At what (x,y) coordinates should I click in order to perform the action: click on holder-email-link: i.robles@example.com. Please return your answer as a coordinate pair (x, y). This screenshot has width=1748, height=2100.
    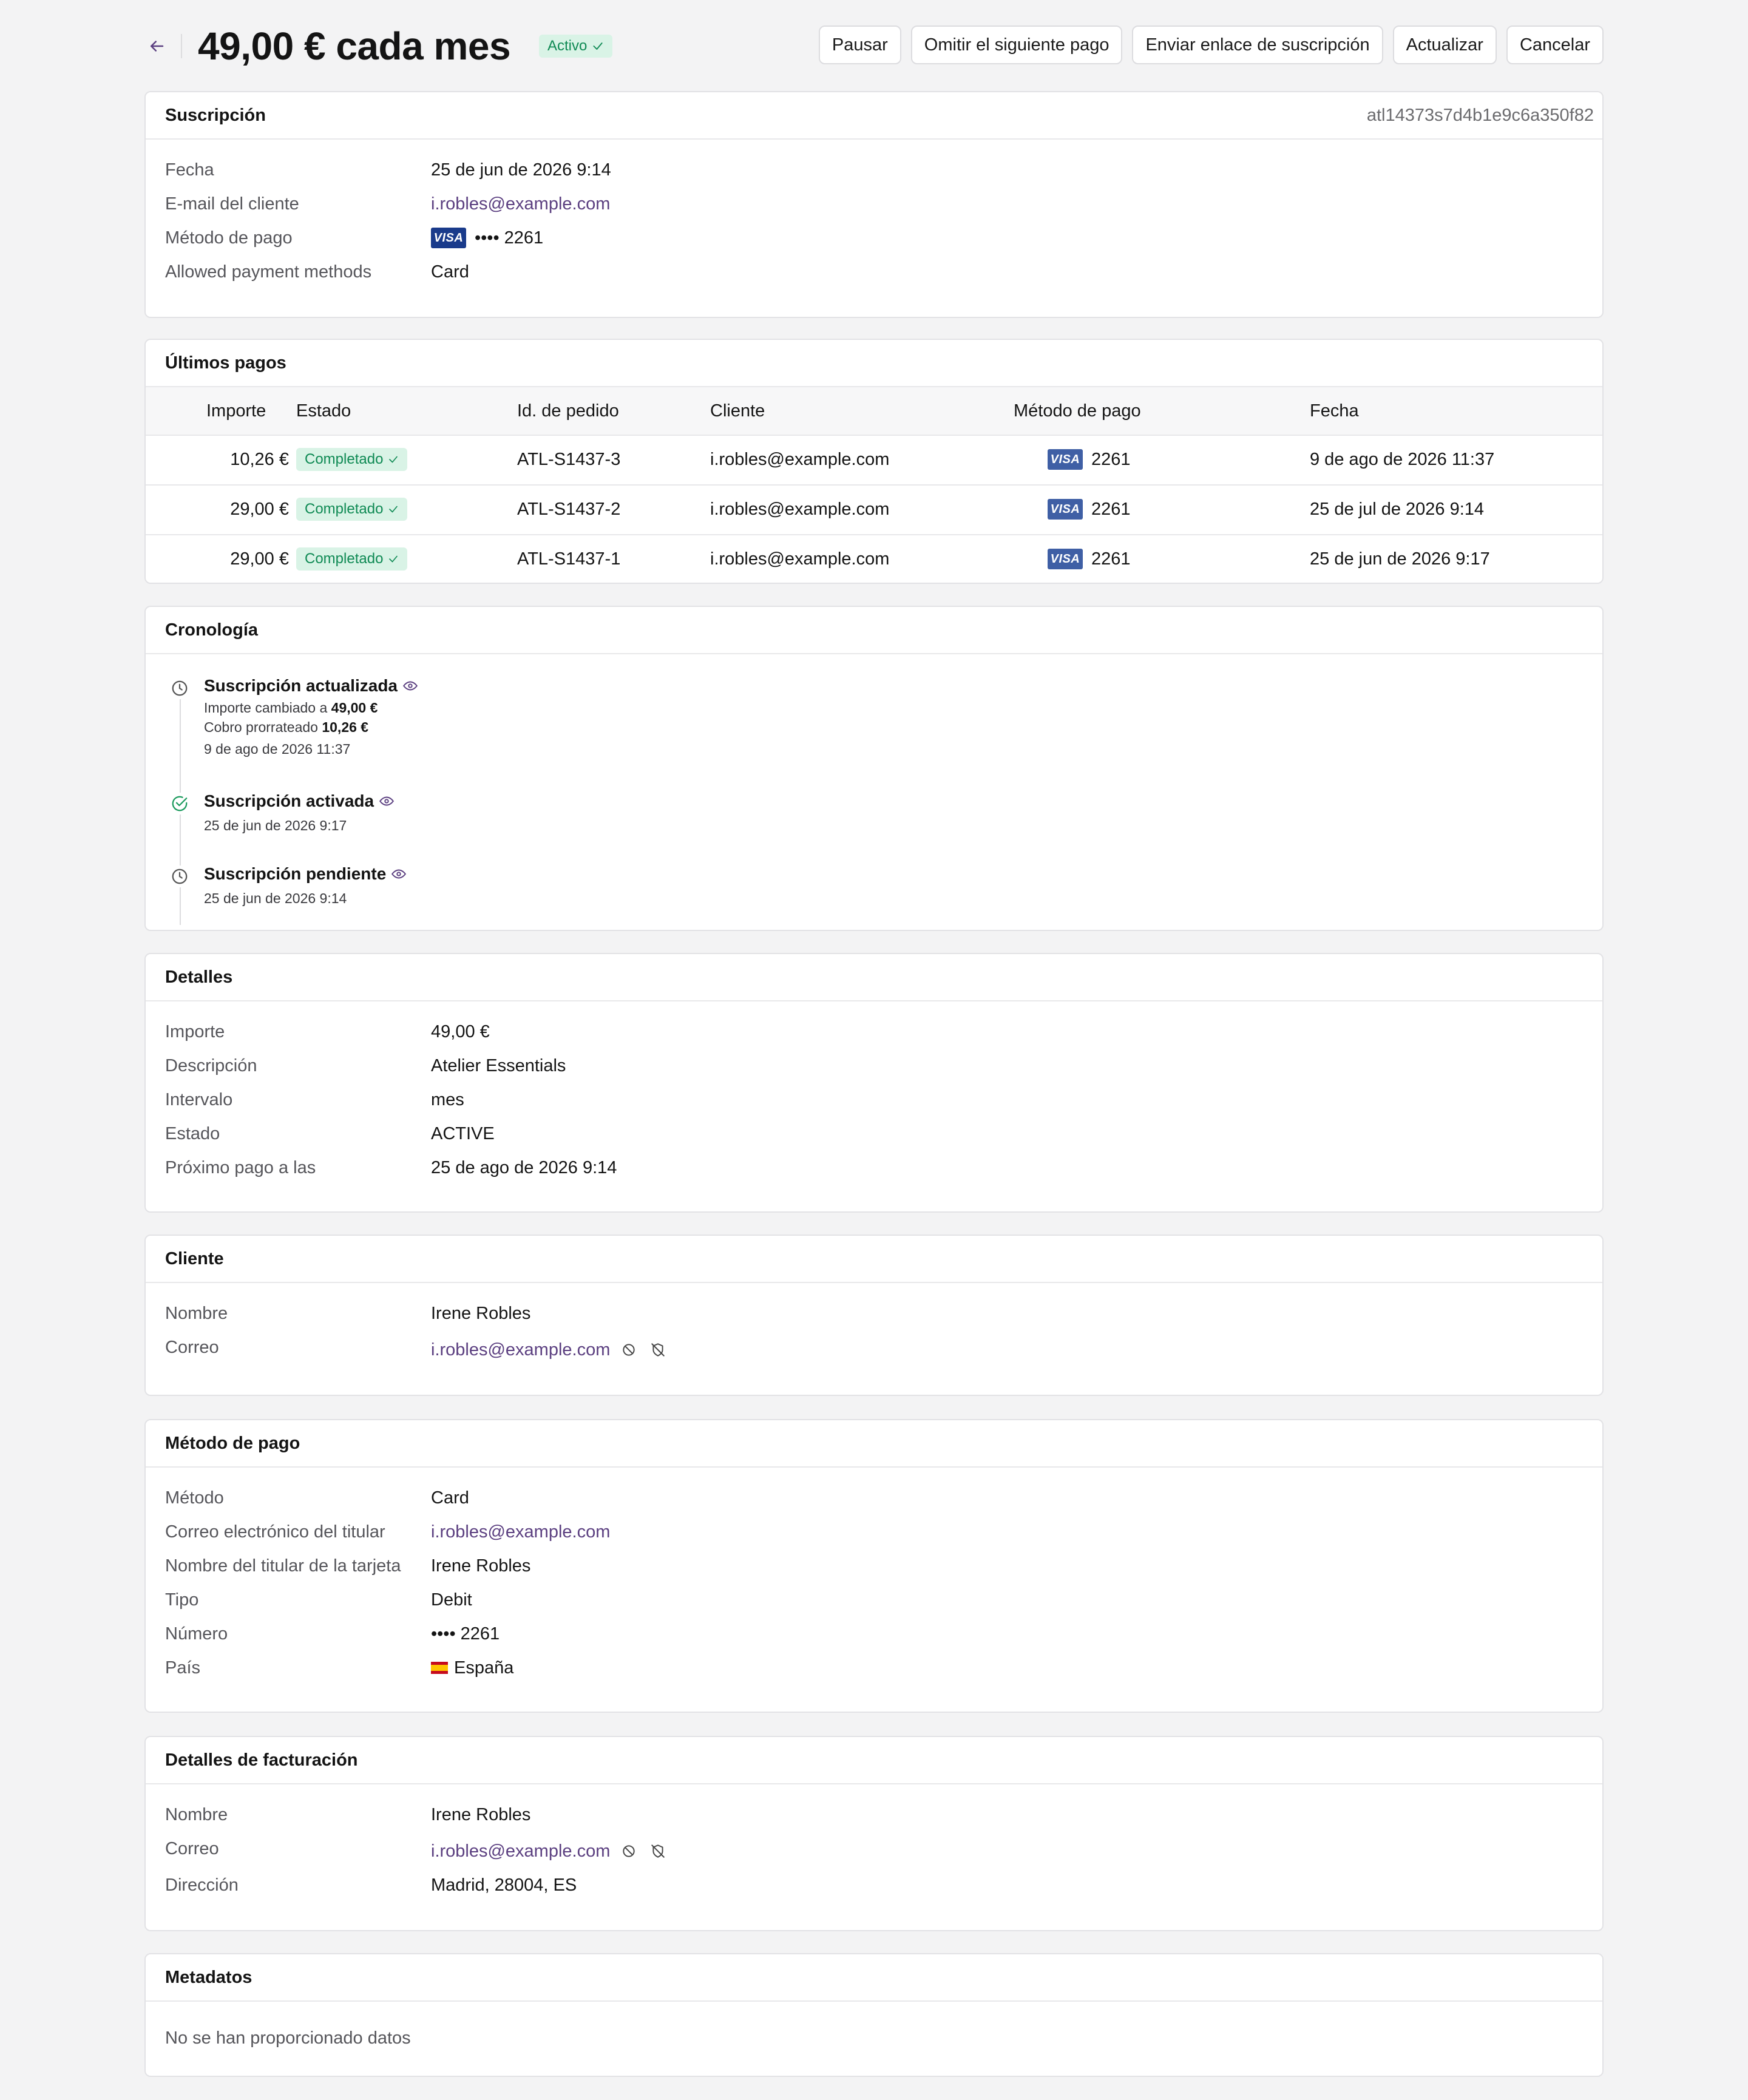
    Looking at the image, I should click on (520, 1532).